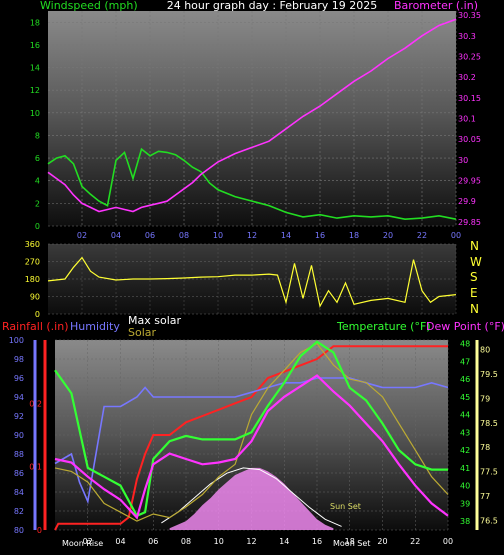 The height and width of the screenshot is (555, 504). Describe the element at coordinates (39, 530) in the screenshot. I see `rain-tick-label: 0` at that location.